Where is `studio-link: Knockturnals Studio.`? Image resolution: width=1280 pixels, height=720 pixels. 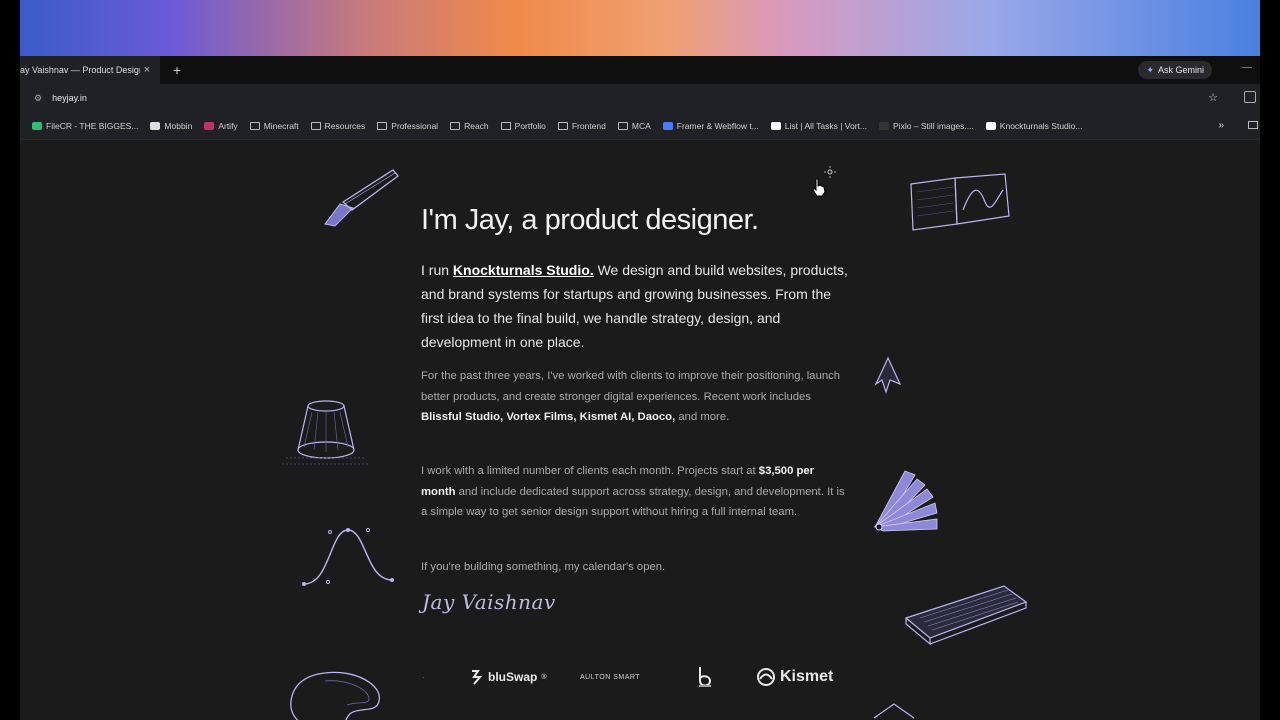
studio-link: Knockturnals Studio. is located at coordinates (523, 270).